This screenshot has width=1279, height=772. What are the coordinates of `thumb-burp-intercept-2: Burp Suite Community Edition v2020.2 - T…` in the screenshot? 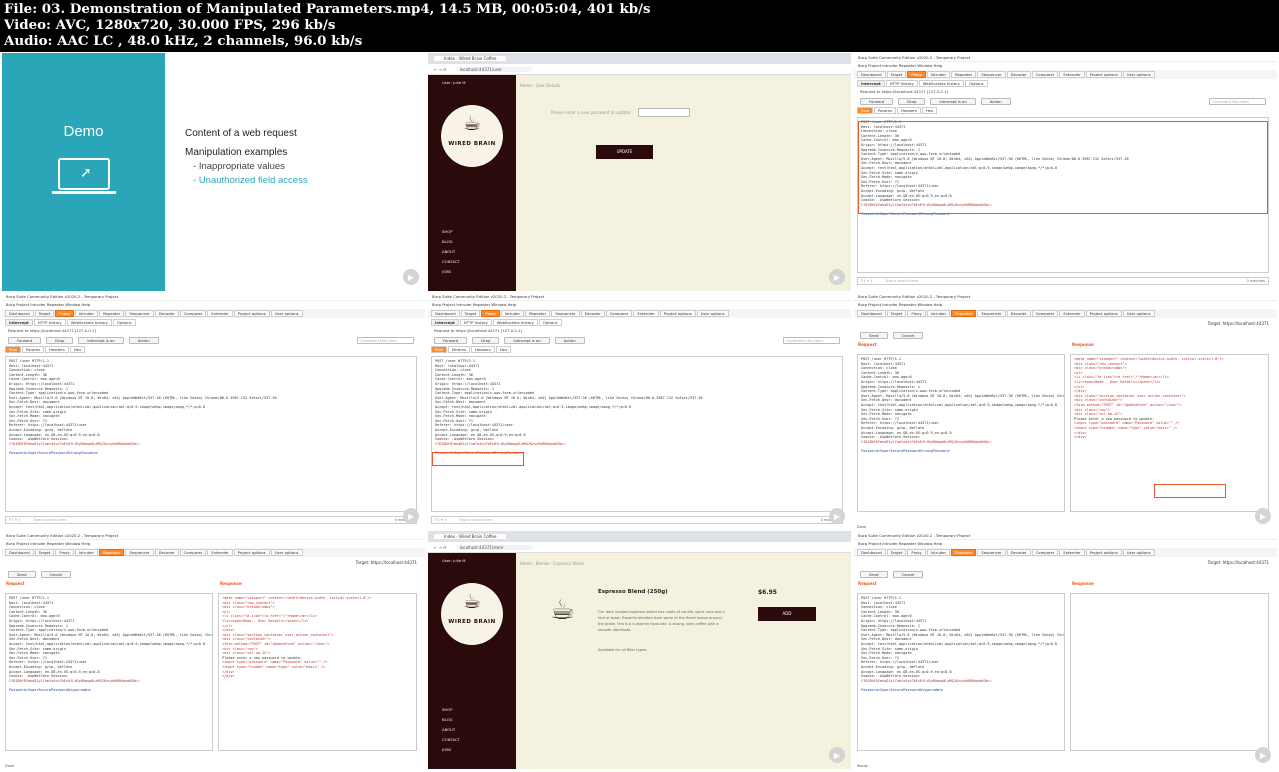 It's located at (213, 411).